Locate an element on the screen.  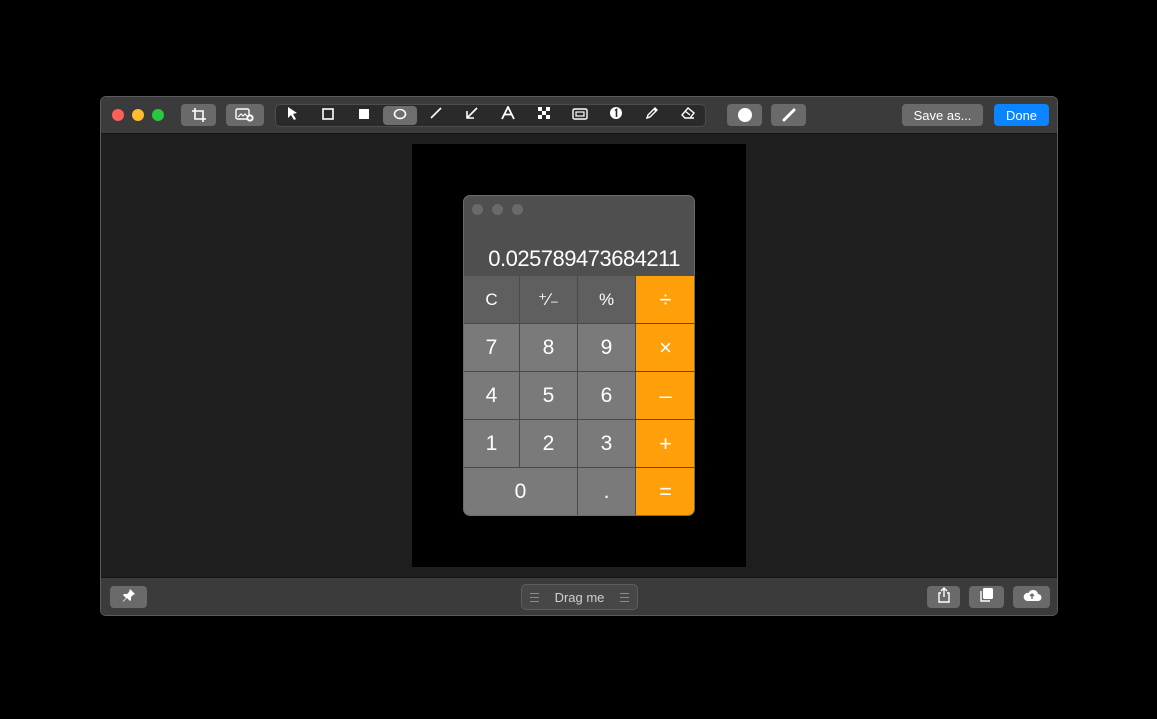
crop-icon is located at coordinates (199, 115).